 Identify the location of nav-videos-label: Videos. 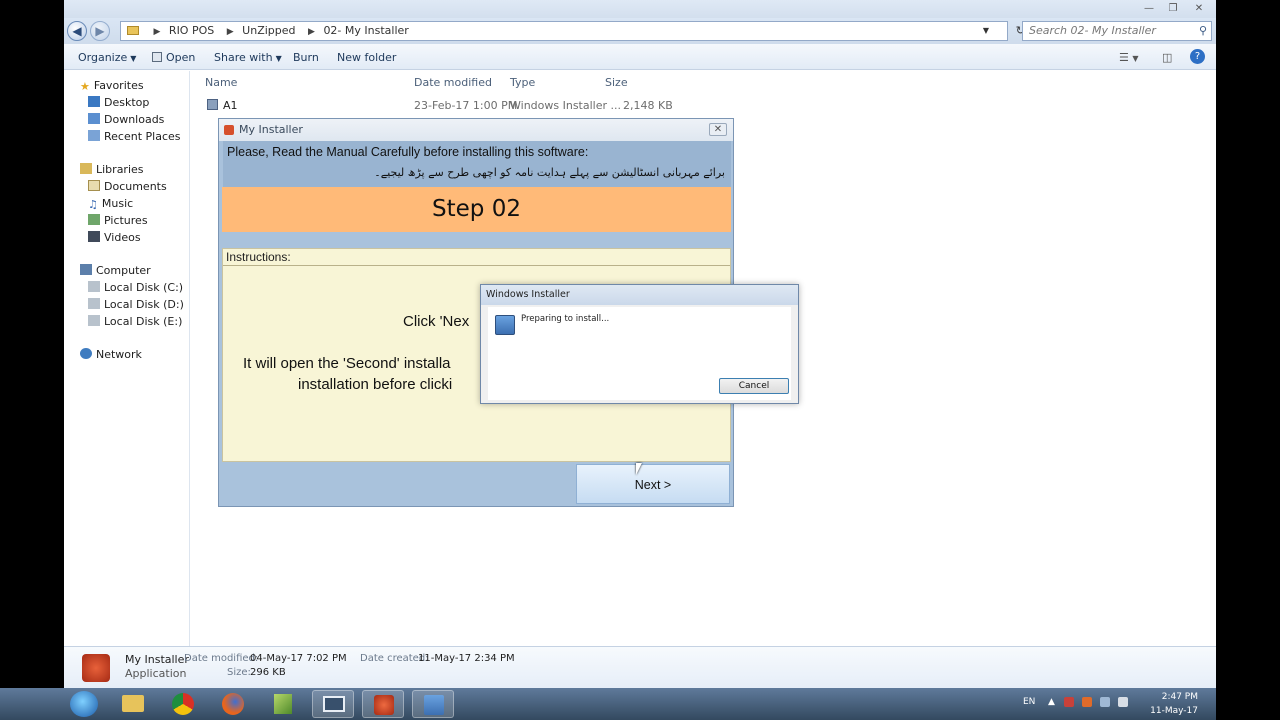
(122, 237).